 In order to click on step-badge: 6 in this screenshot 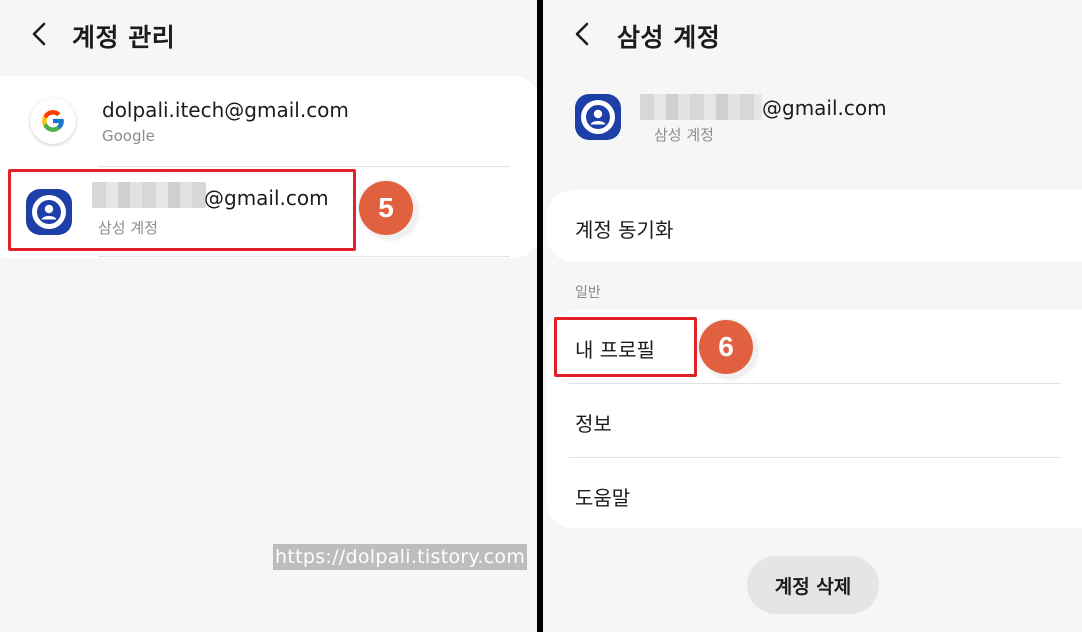, I will do `click(726, 347)`.